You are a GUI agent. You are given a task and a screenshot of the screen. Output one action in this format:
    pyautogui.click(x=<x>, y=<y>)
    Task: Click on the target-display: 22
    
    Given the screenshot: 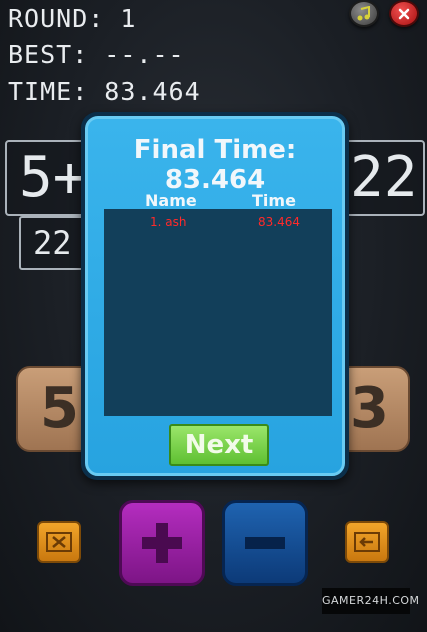 What is the action you would take?
    pyautogui.click(x=54, y=243)
    